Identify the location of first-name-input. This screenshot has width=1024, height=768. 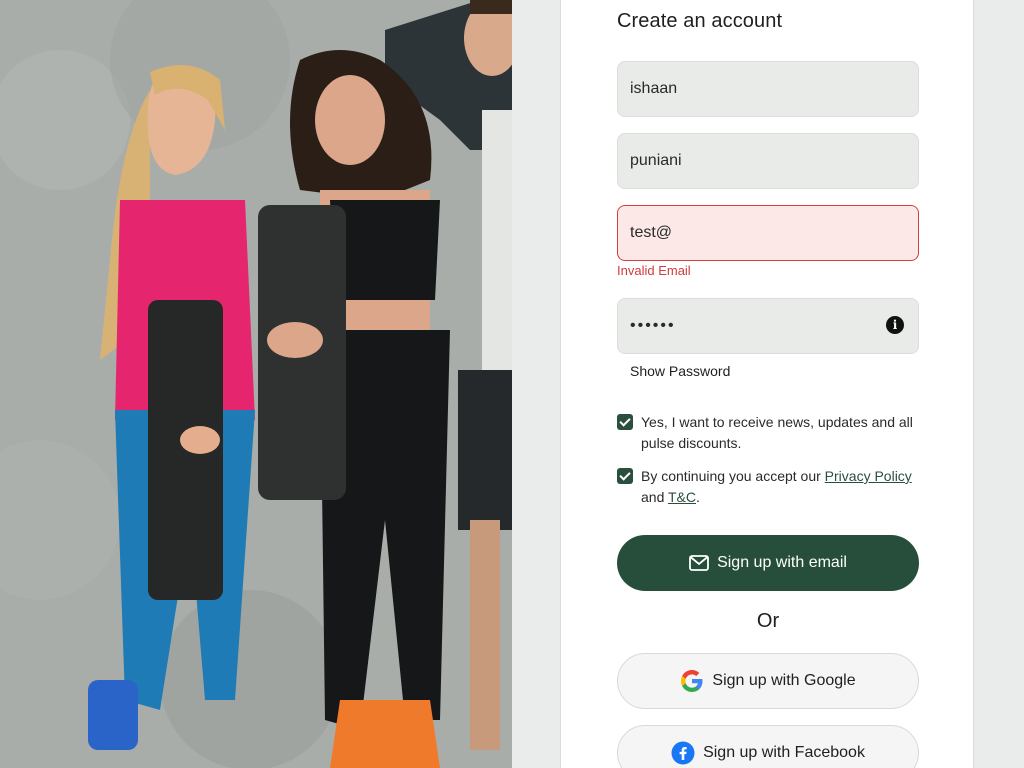
(768, 89).